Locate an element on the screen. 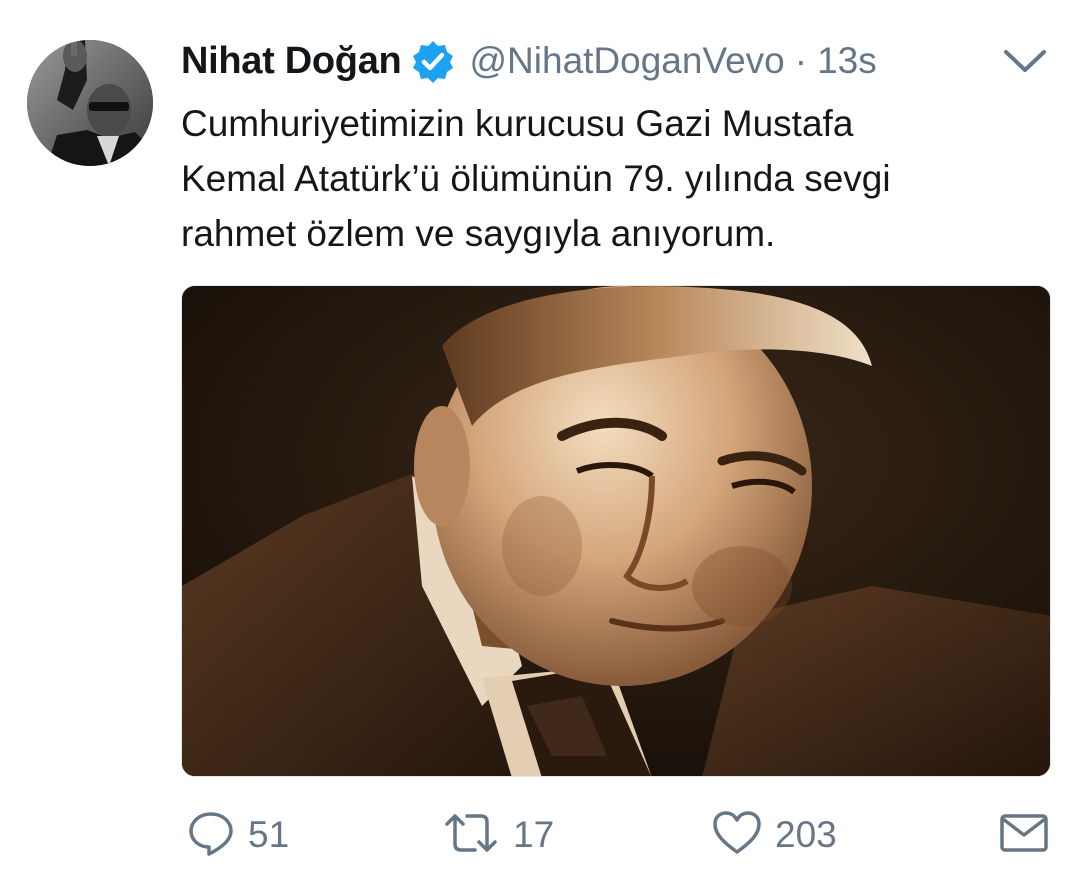 Image resolution: width=1080 pixels, height=892 pixels. retweet-icon is located at coordinates (471, 835).